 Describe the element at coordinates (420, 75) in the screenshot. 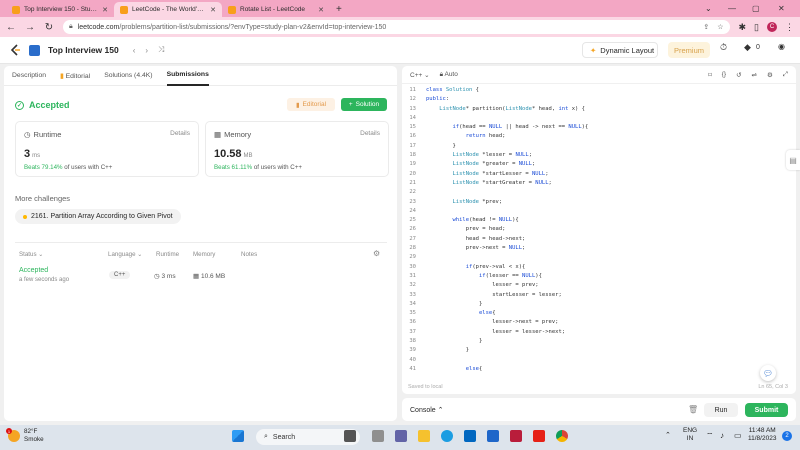

I see `language-selector: C++ ⌄` at that location.